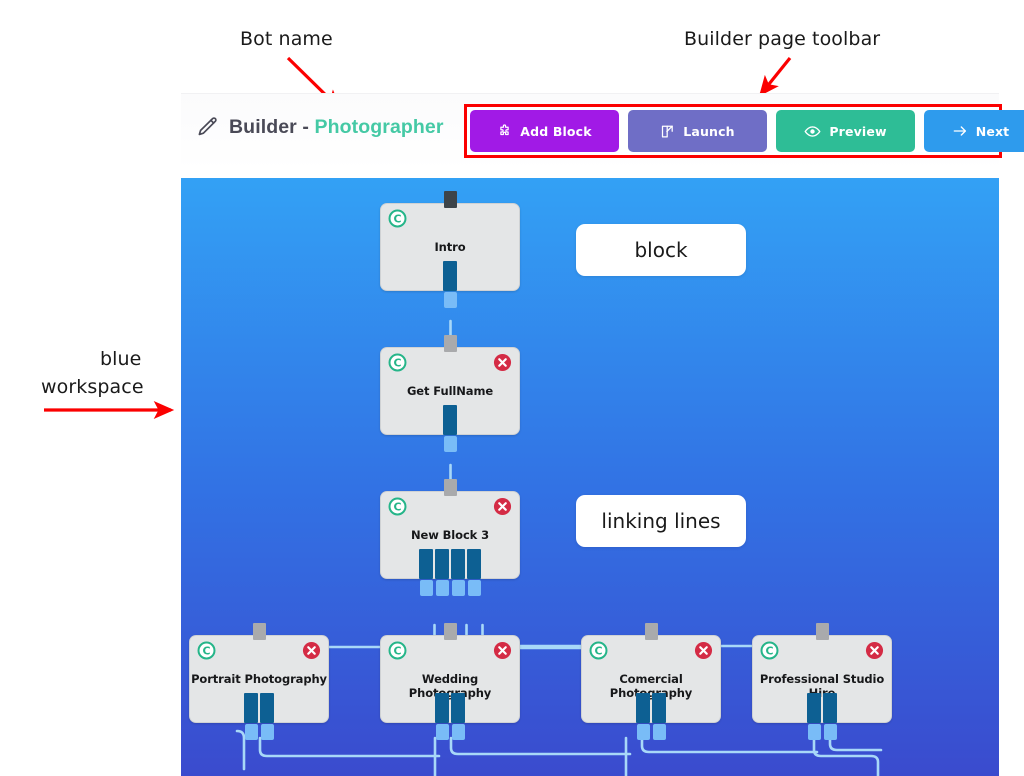 This screenshot has height=776, width=1024. I want to click on block-label: New Block 3, so click(450, 535).